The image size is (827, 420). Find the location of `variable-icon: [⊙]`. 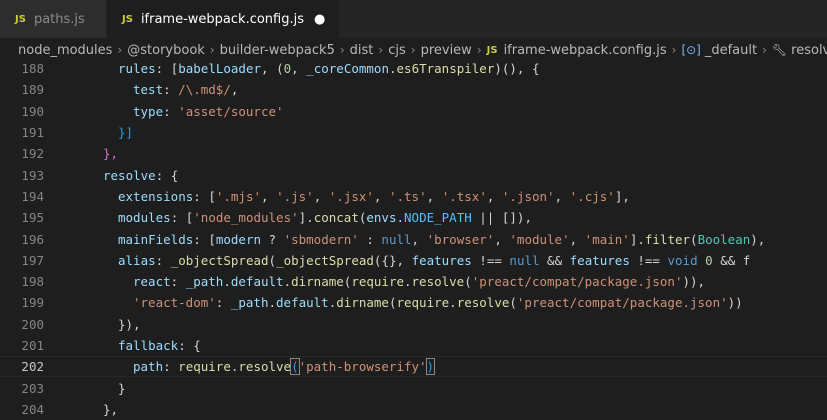

variable-icon: [⊙] is located at coordinates (691, 50).